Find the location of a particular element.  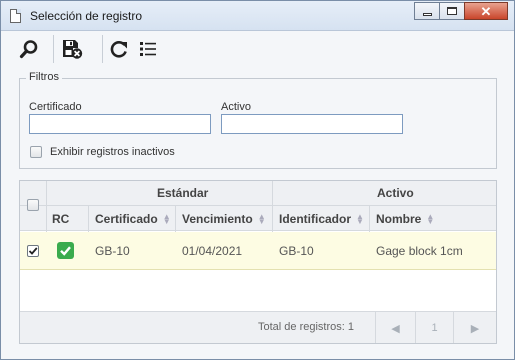

maximize-icon is located at coordinates (452, 11).